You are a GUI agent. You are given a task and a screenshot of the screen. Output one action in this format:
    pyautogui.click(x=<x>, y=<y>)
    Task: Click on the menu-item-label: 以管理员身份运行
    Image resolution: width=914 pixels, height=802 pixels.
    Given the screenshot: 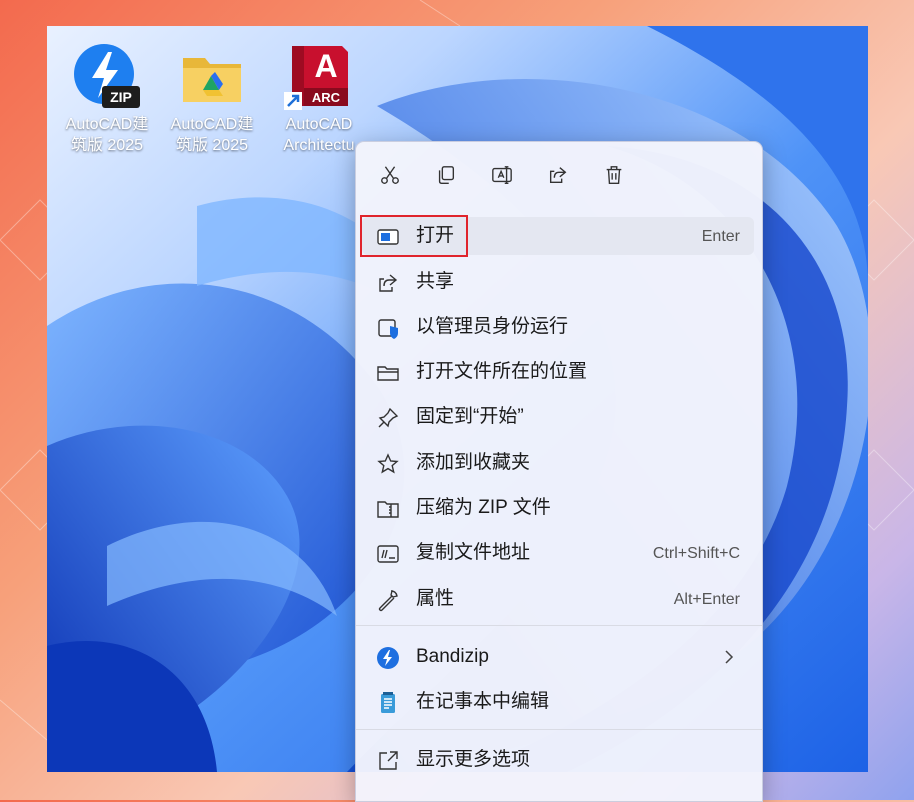 What is the action you would take?
    pyautogui.click(x=492, y=326)
    